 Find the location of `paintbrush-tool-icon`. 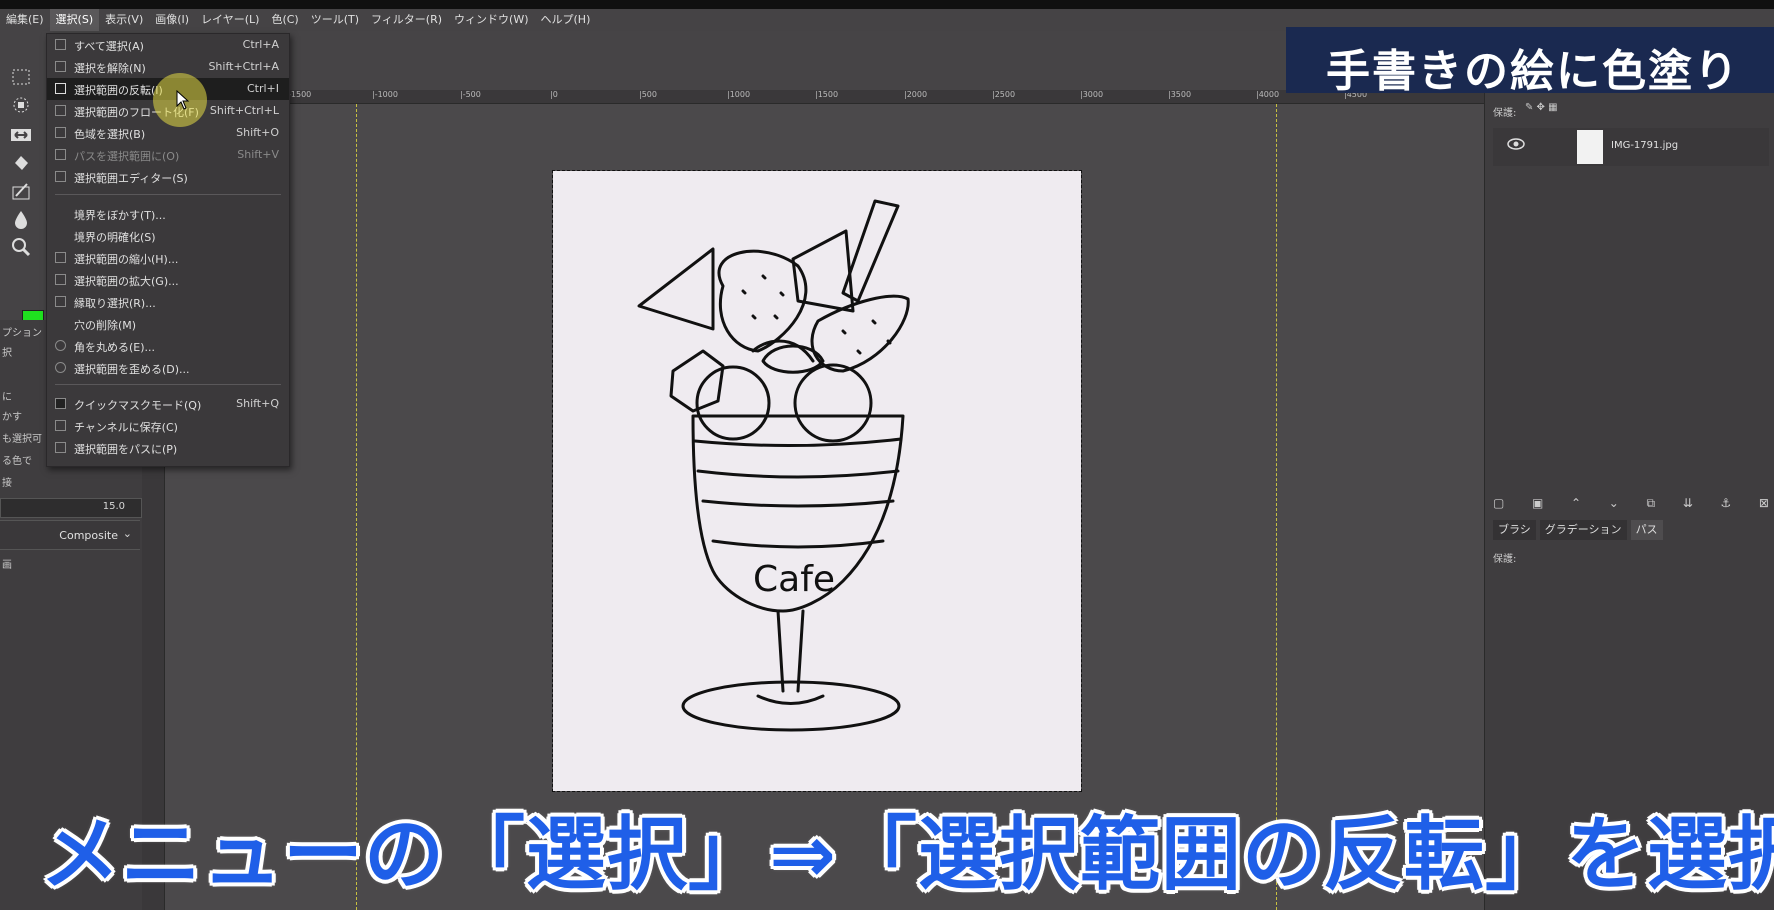

paintbrush-tool-icon is located at coordinates (21, 191).